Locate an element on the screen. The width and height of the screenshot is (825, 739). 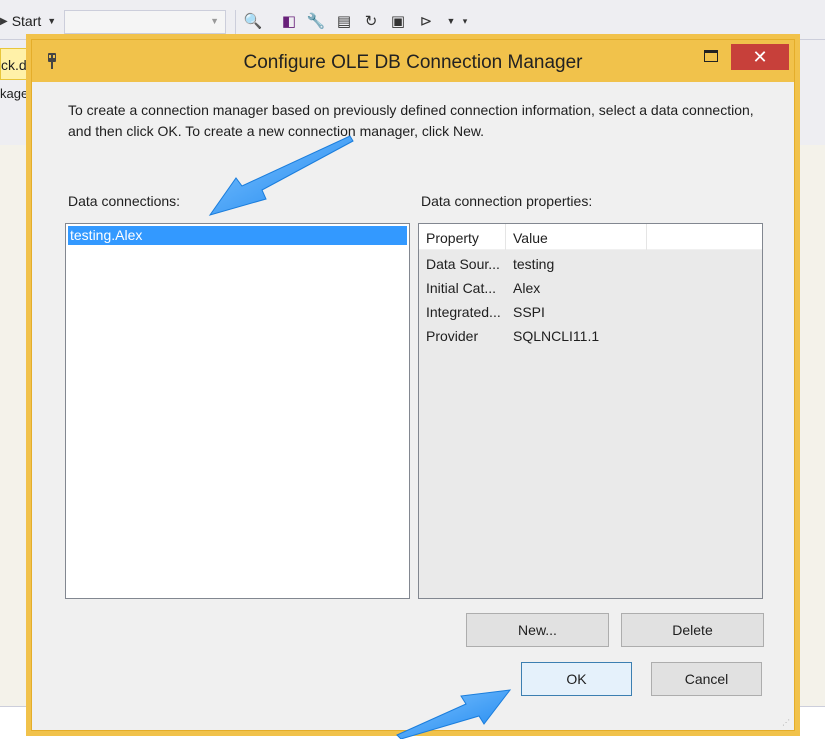
close-button: ✕ is located at coordinates (760, 57).